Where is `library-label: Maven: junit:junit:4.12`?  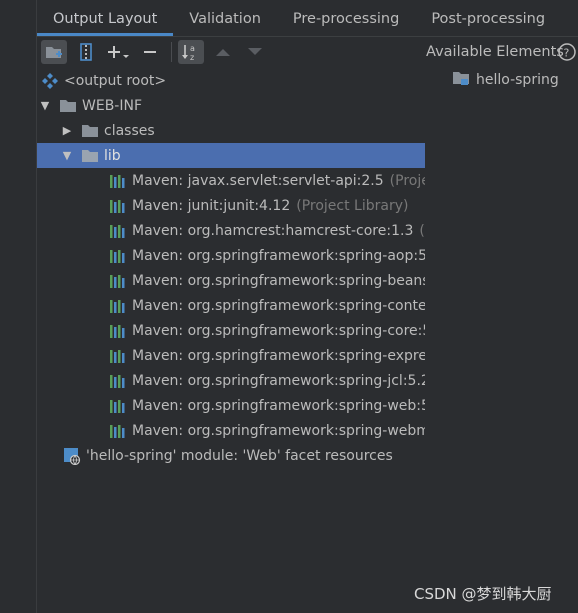 library-label: Maven: junit:junit:4.12 is located at coordinates (211, 205).